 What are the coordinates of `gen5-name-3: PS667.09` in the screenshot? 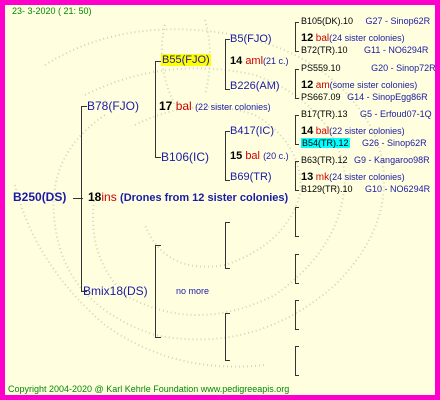 It's located at (321, 97).